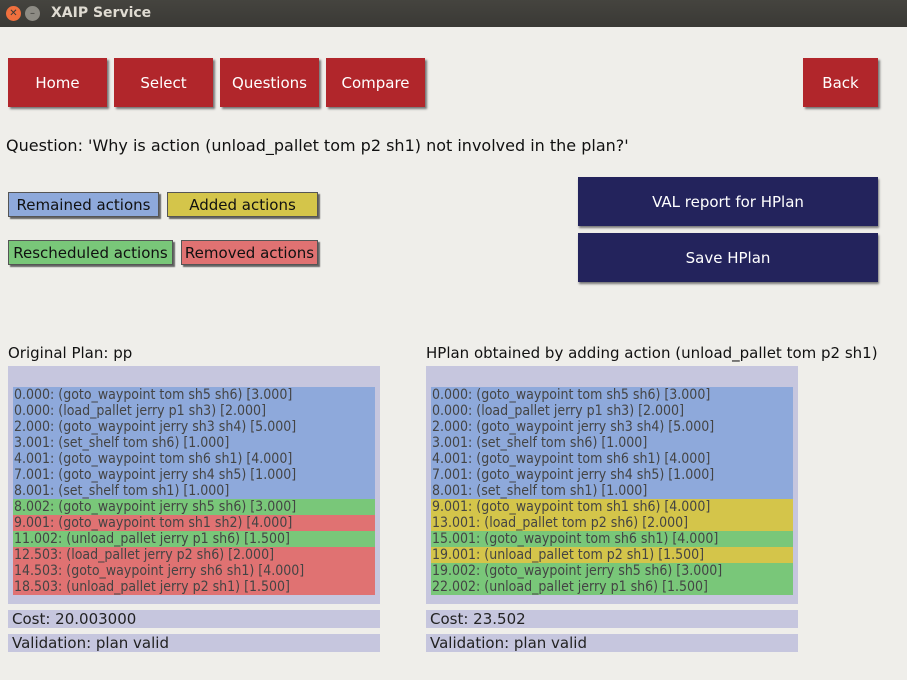 This screenshot has height=680, width=907. What do you see at coordinates (612, 643) in the screenshot?
I see `hplan-validation: Validation: plan valid` at bounding box center [612, 643].